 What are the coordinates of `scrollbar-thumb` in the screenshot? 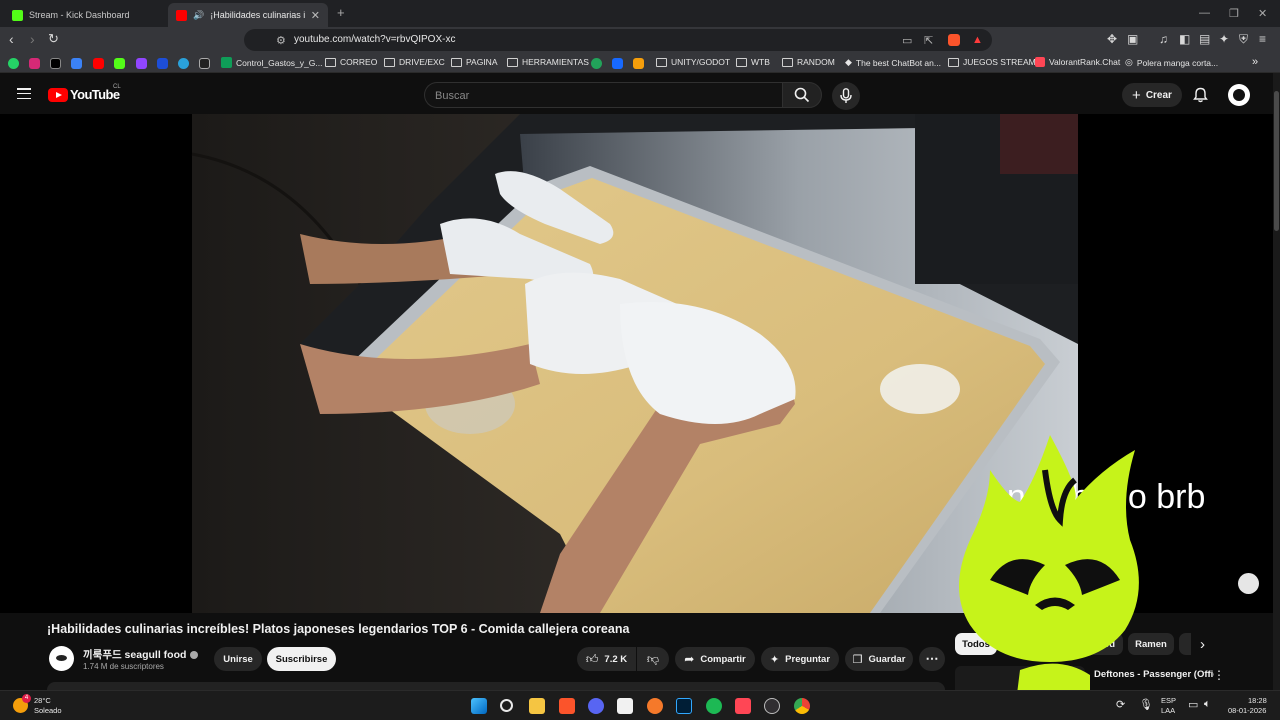 It's located at (1276, 161).